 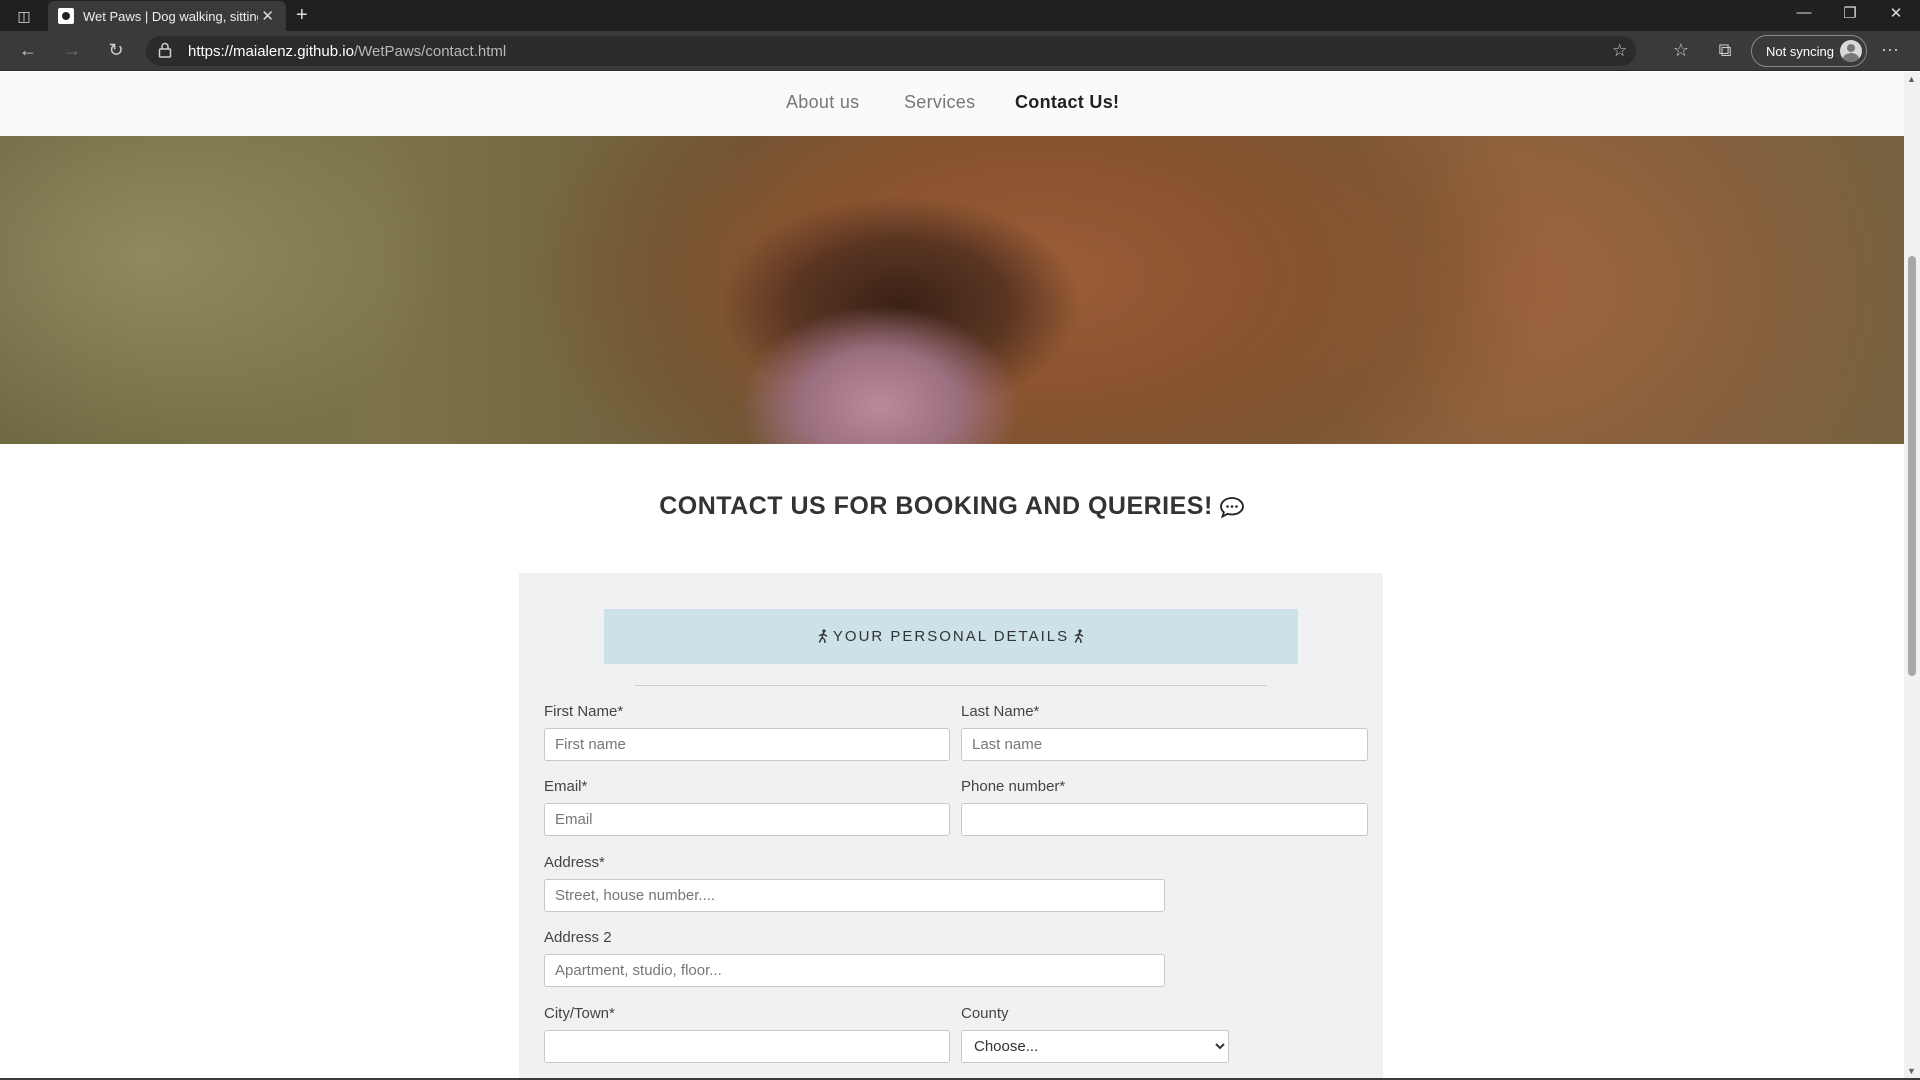 What do you see at coordinates (1911, 79) in the screenshot?
I see `scroll-up-icon: ▲` at bounding box center [1911, 79].